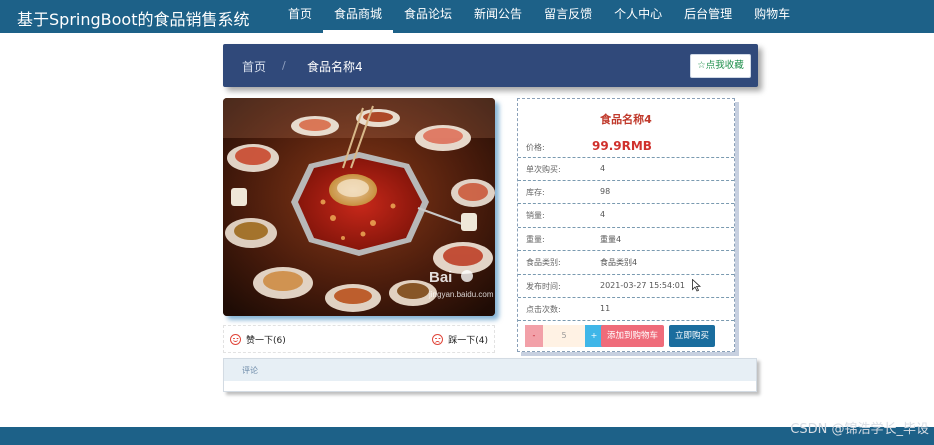 Image resolution: width=934 pixels, height=445 pixels. What do you see at coordinates (626, 168) in the screenshot?
I see `info-row-purchase-limit: 单次购买: 4` at bounding box center [626, 168].